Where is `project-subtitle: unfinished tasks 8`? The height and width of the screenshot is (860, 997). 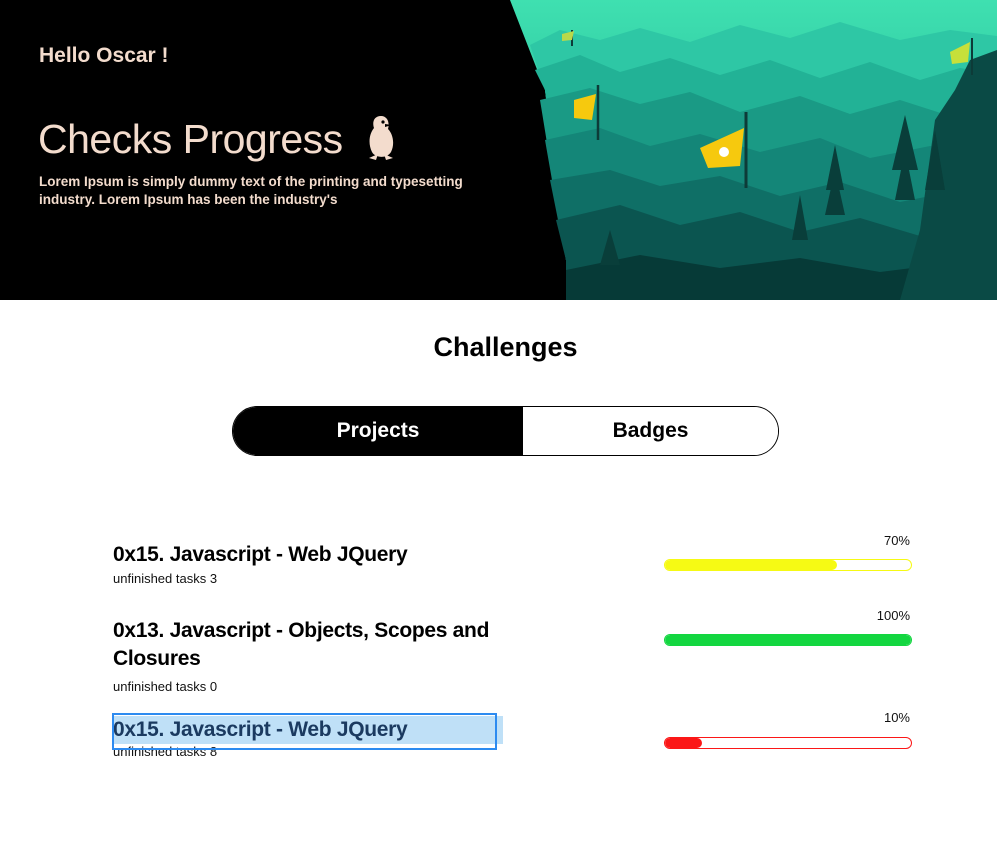
project-subtitle: unfinished tasks 8 is located at coordinates (165, 751).